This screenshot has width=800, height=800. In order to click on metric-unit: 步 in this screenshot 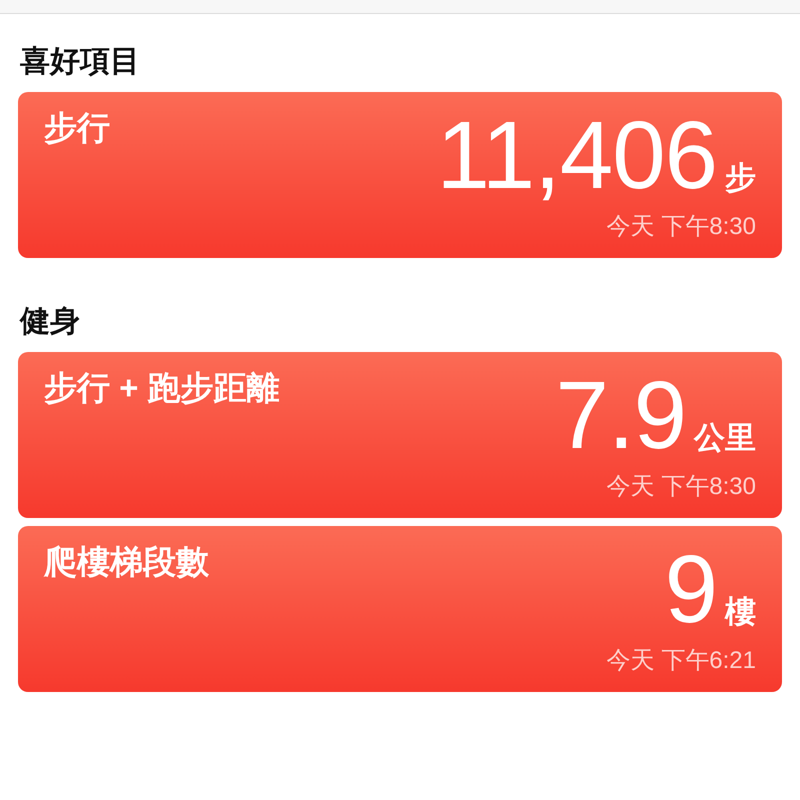, I will do `click(740, 178)`.